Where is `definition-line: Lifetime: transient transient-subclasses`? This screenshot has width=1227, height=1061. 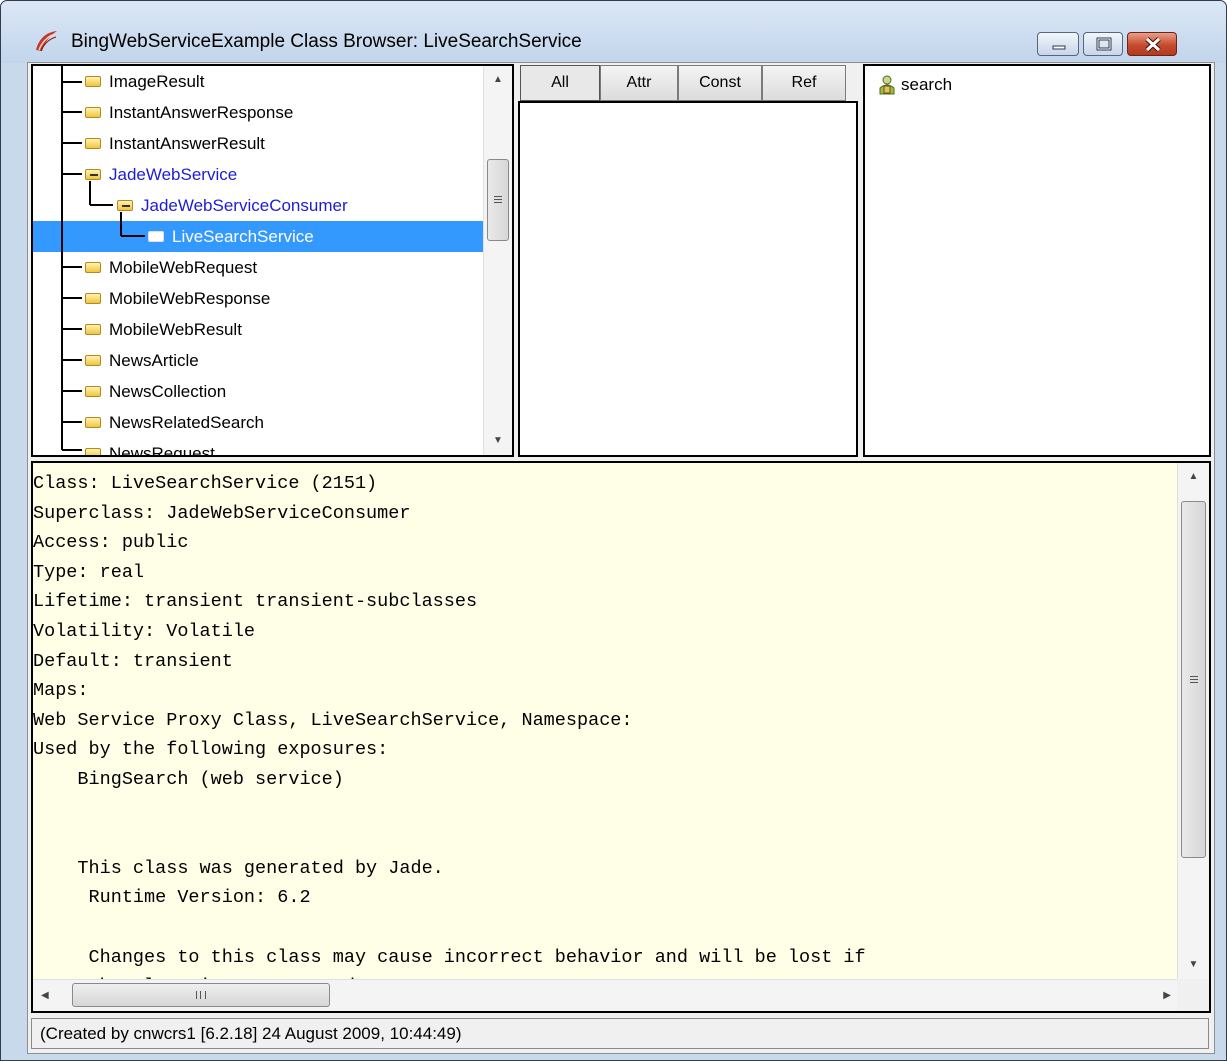 definition-line: Lifetime: transient transient-subclasses is located at coordinates (255, 602).